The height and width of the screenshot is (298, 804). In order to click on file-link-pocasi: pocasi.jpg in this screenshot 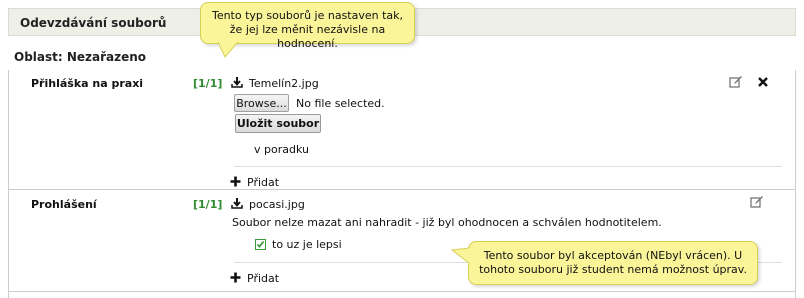, I will do `click(277, 204)`.